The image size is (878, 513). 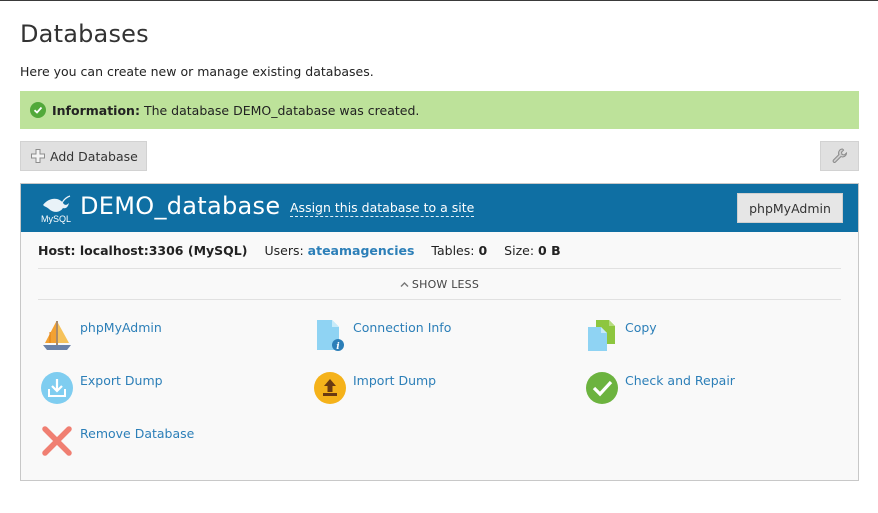 I want to click on copy-icon, so click(x=601, y=335).